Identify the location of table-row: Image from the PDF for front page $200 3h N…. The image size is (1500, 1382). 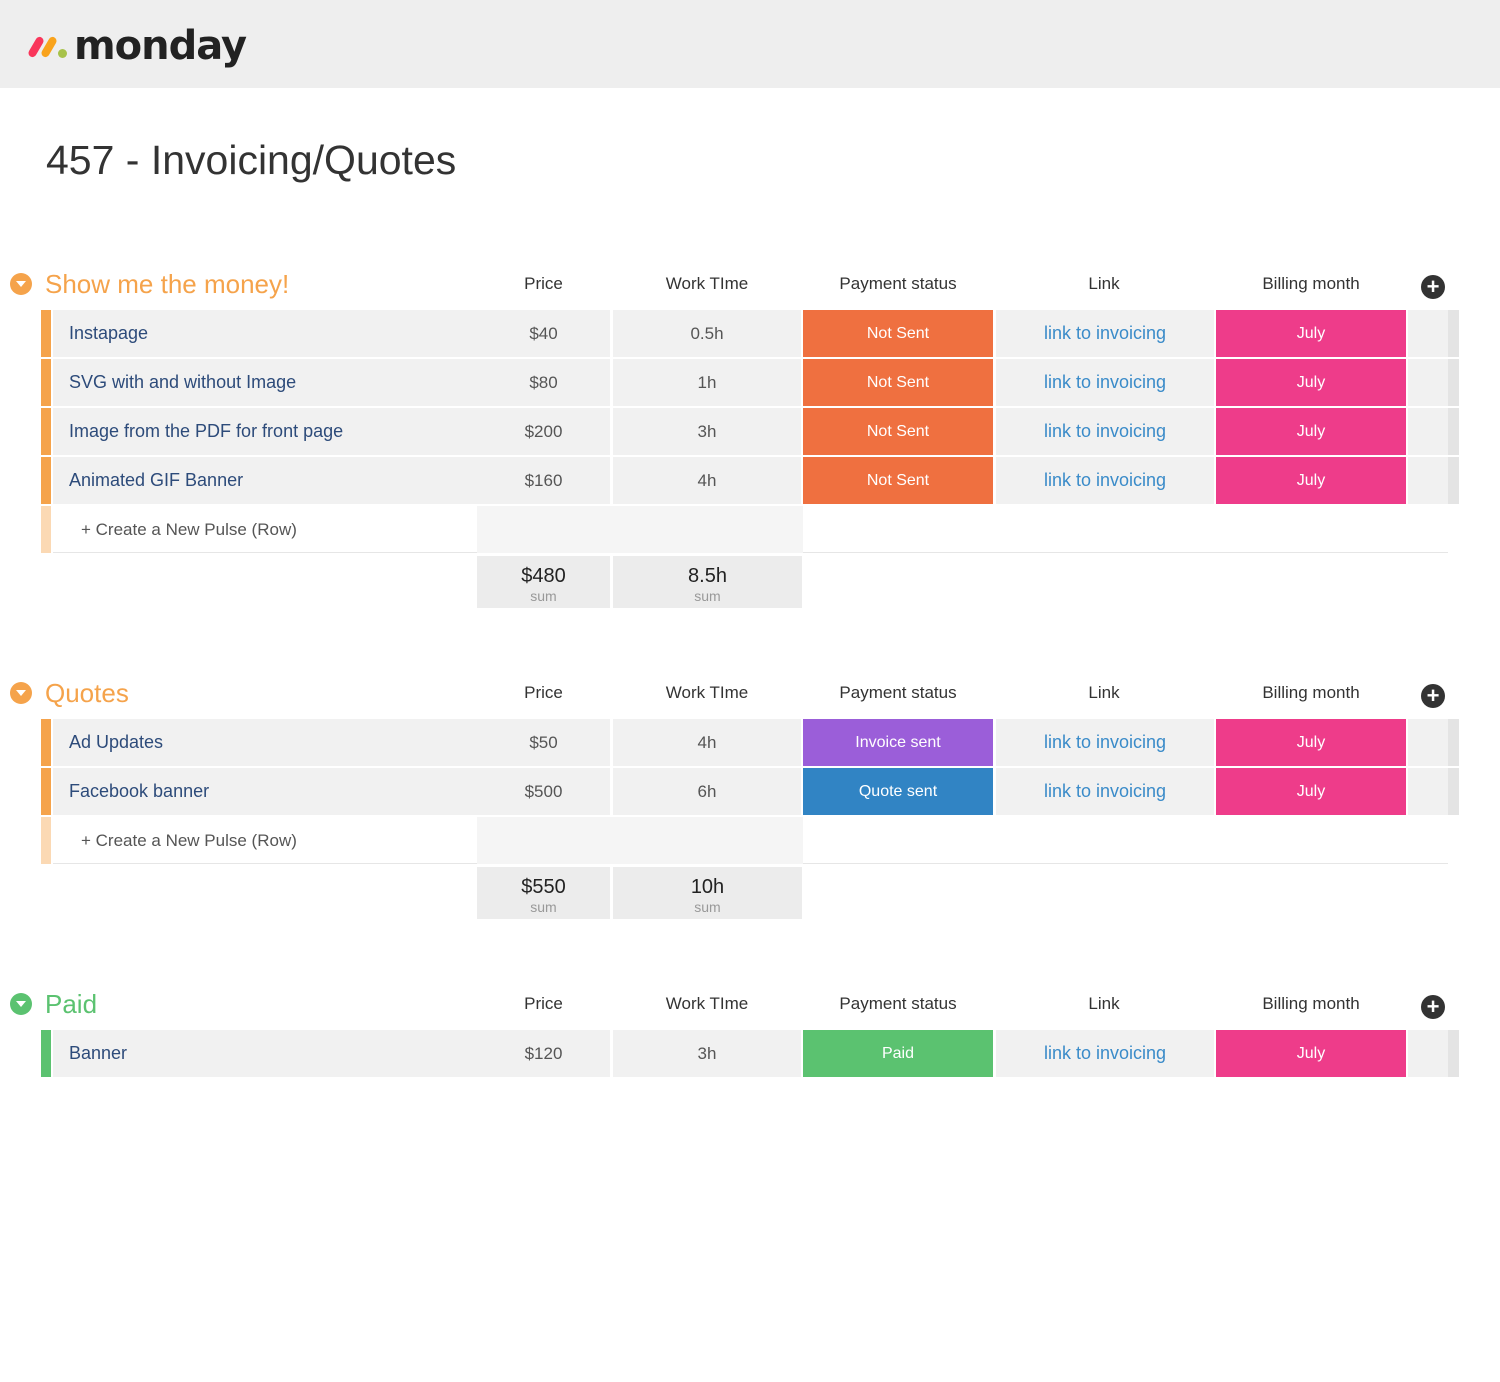
(750, 431).